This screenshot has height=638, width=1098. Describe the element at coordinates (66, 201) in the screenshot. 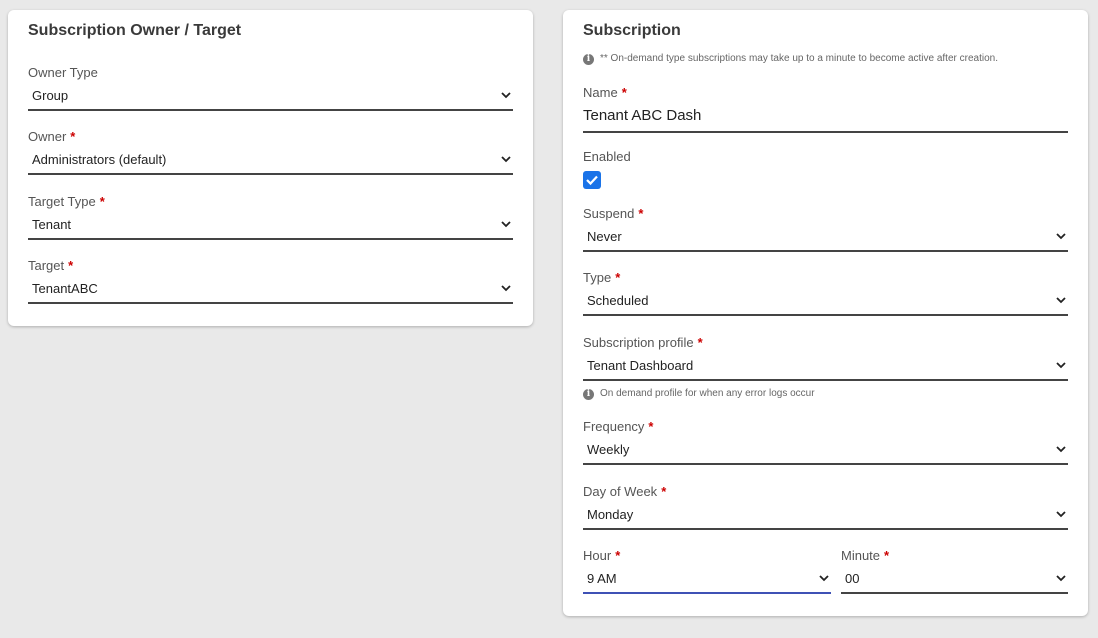

I see `target-type-label: Target Type *` at that location.